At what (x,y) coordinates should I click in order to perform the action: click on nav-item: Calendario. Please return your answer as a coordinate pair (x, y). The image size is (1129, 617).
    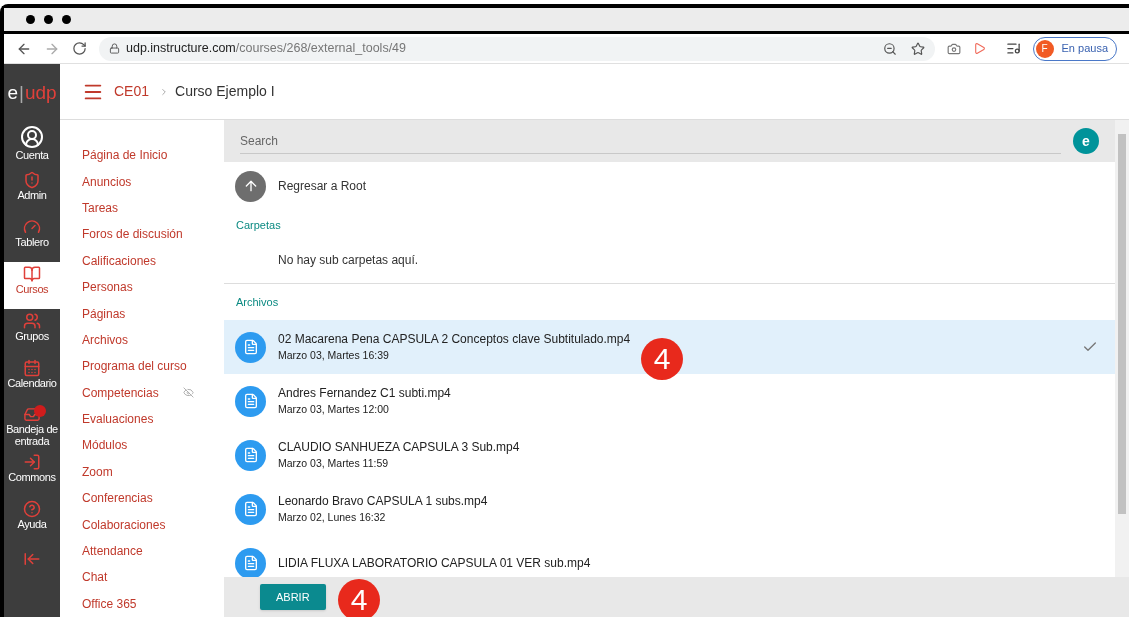
    Looking at the image, I should click on (32, 379).